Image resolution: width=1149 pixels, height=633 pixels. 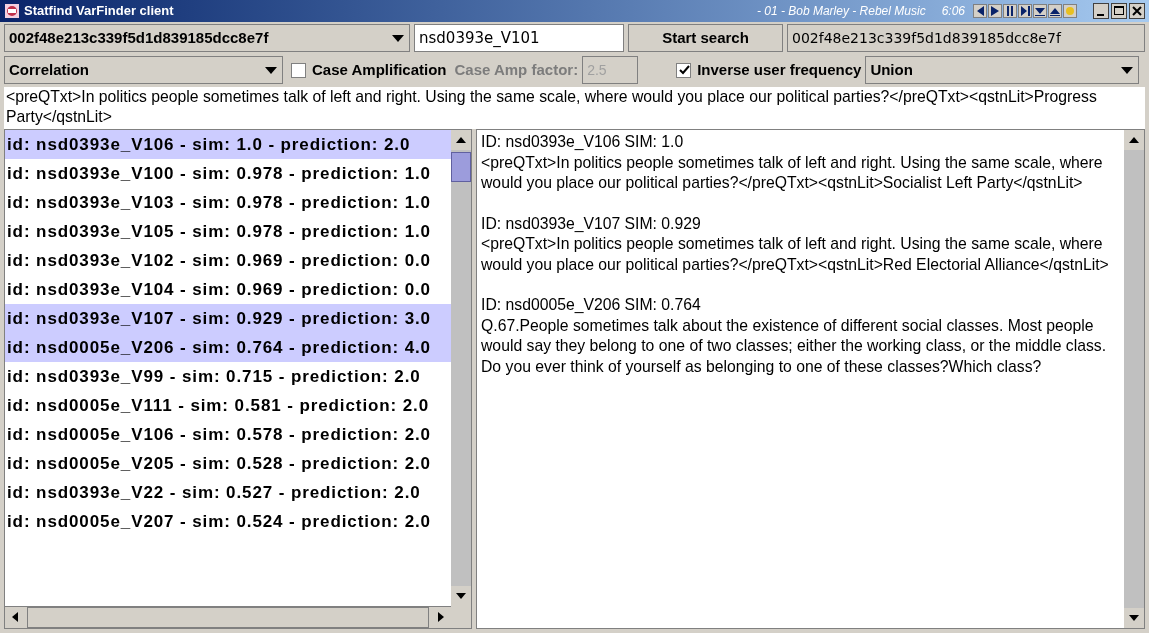 I want to click on detail-header: ID: nsd0005e_V206 SIM: 0.764, so click(x=591, y=305).